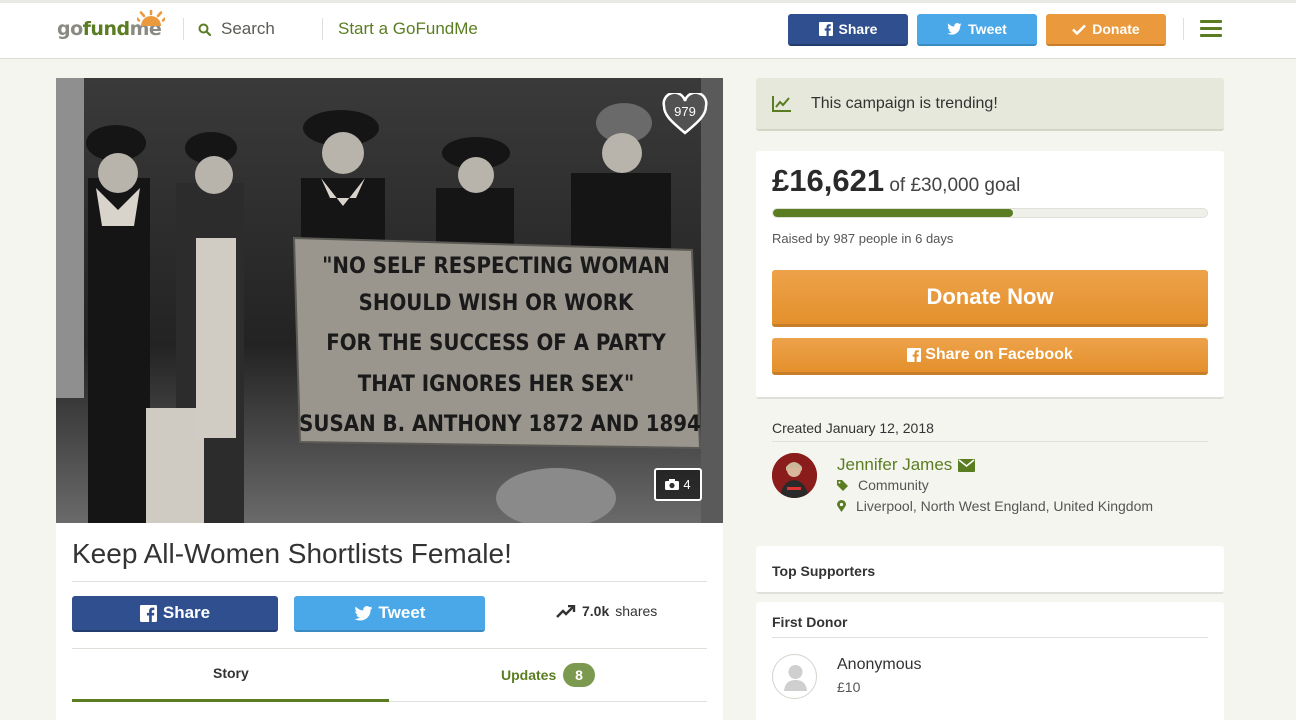 This screenshot has width=1296, height=720. Describe the element at coordinates (496, 384) in the screenshot. I see `banner-line-4: THAT IGNORES HER SEX"` at that location.